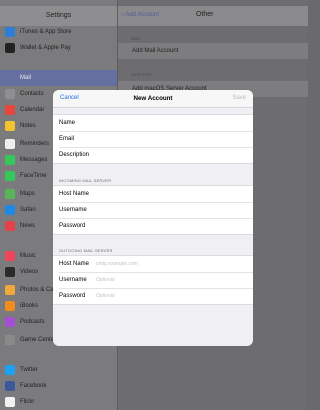  What do you see at coordinates (58, 16) in the screenshot?
I see `settings-title: Settings` at bounding box center [58, 16].